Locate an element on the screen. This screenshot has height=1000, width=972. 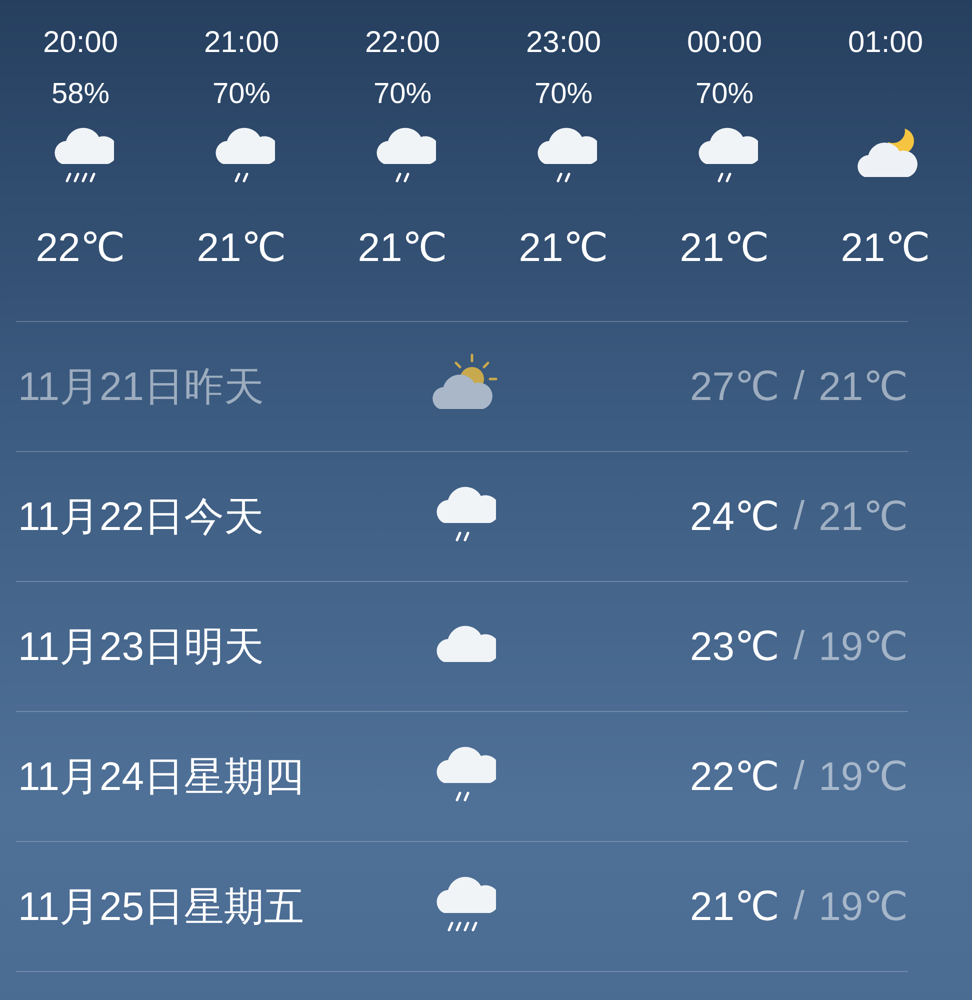
high-temperature: 24℃ is located at coordinates (735, 517).